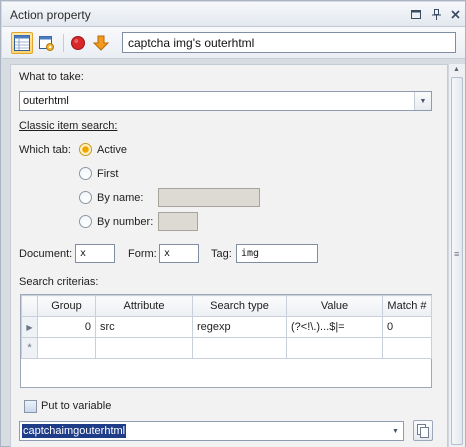 The height and width of the screenshot is (447, 466). What do you see at coordinates (334, 327) in the screenshot?
I see `cell-value: (?<!\.)...$|=` at bounding box center [334, 327].